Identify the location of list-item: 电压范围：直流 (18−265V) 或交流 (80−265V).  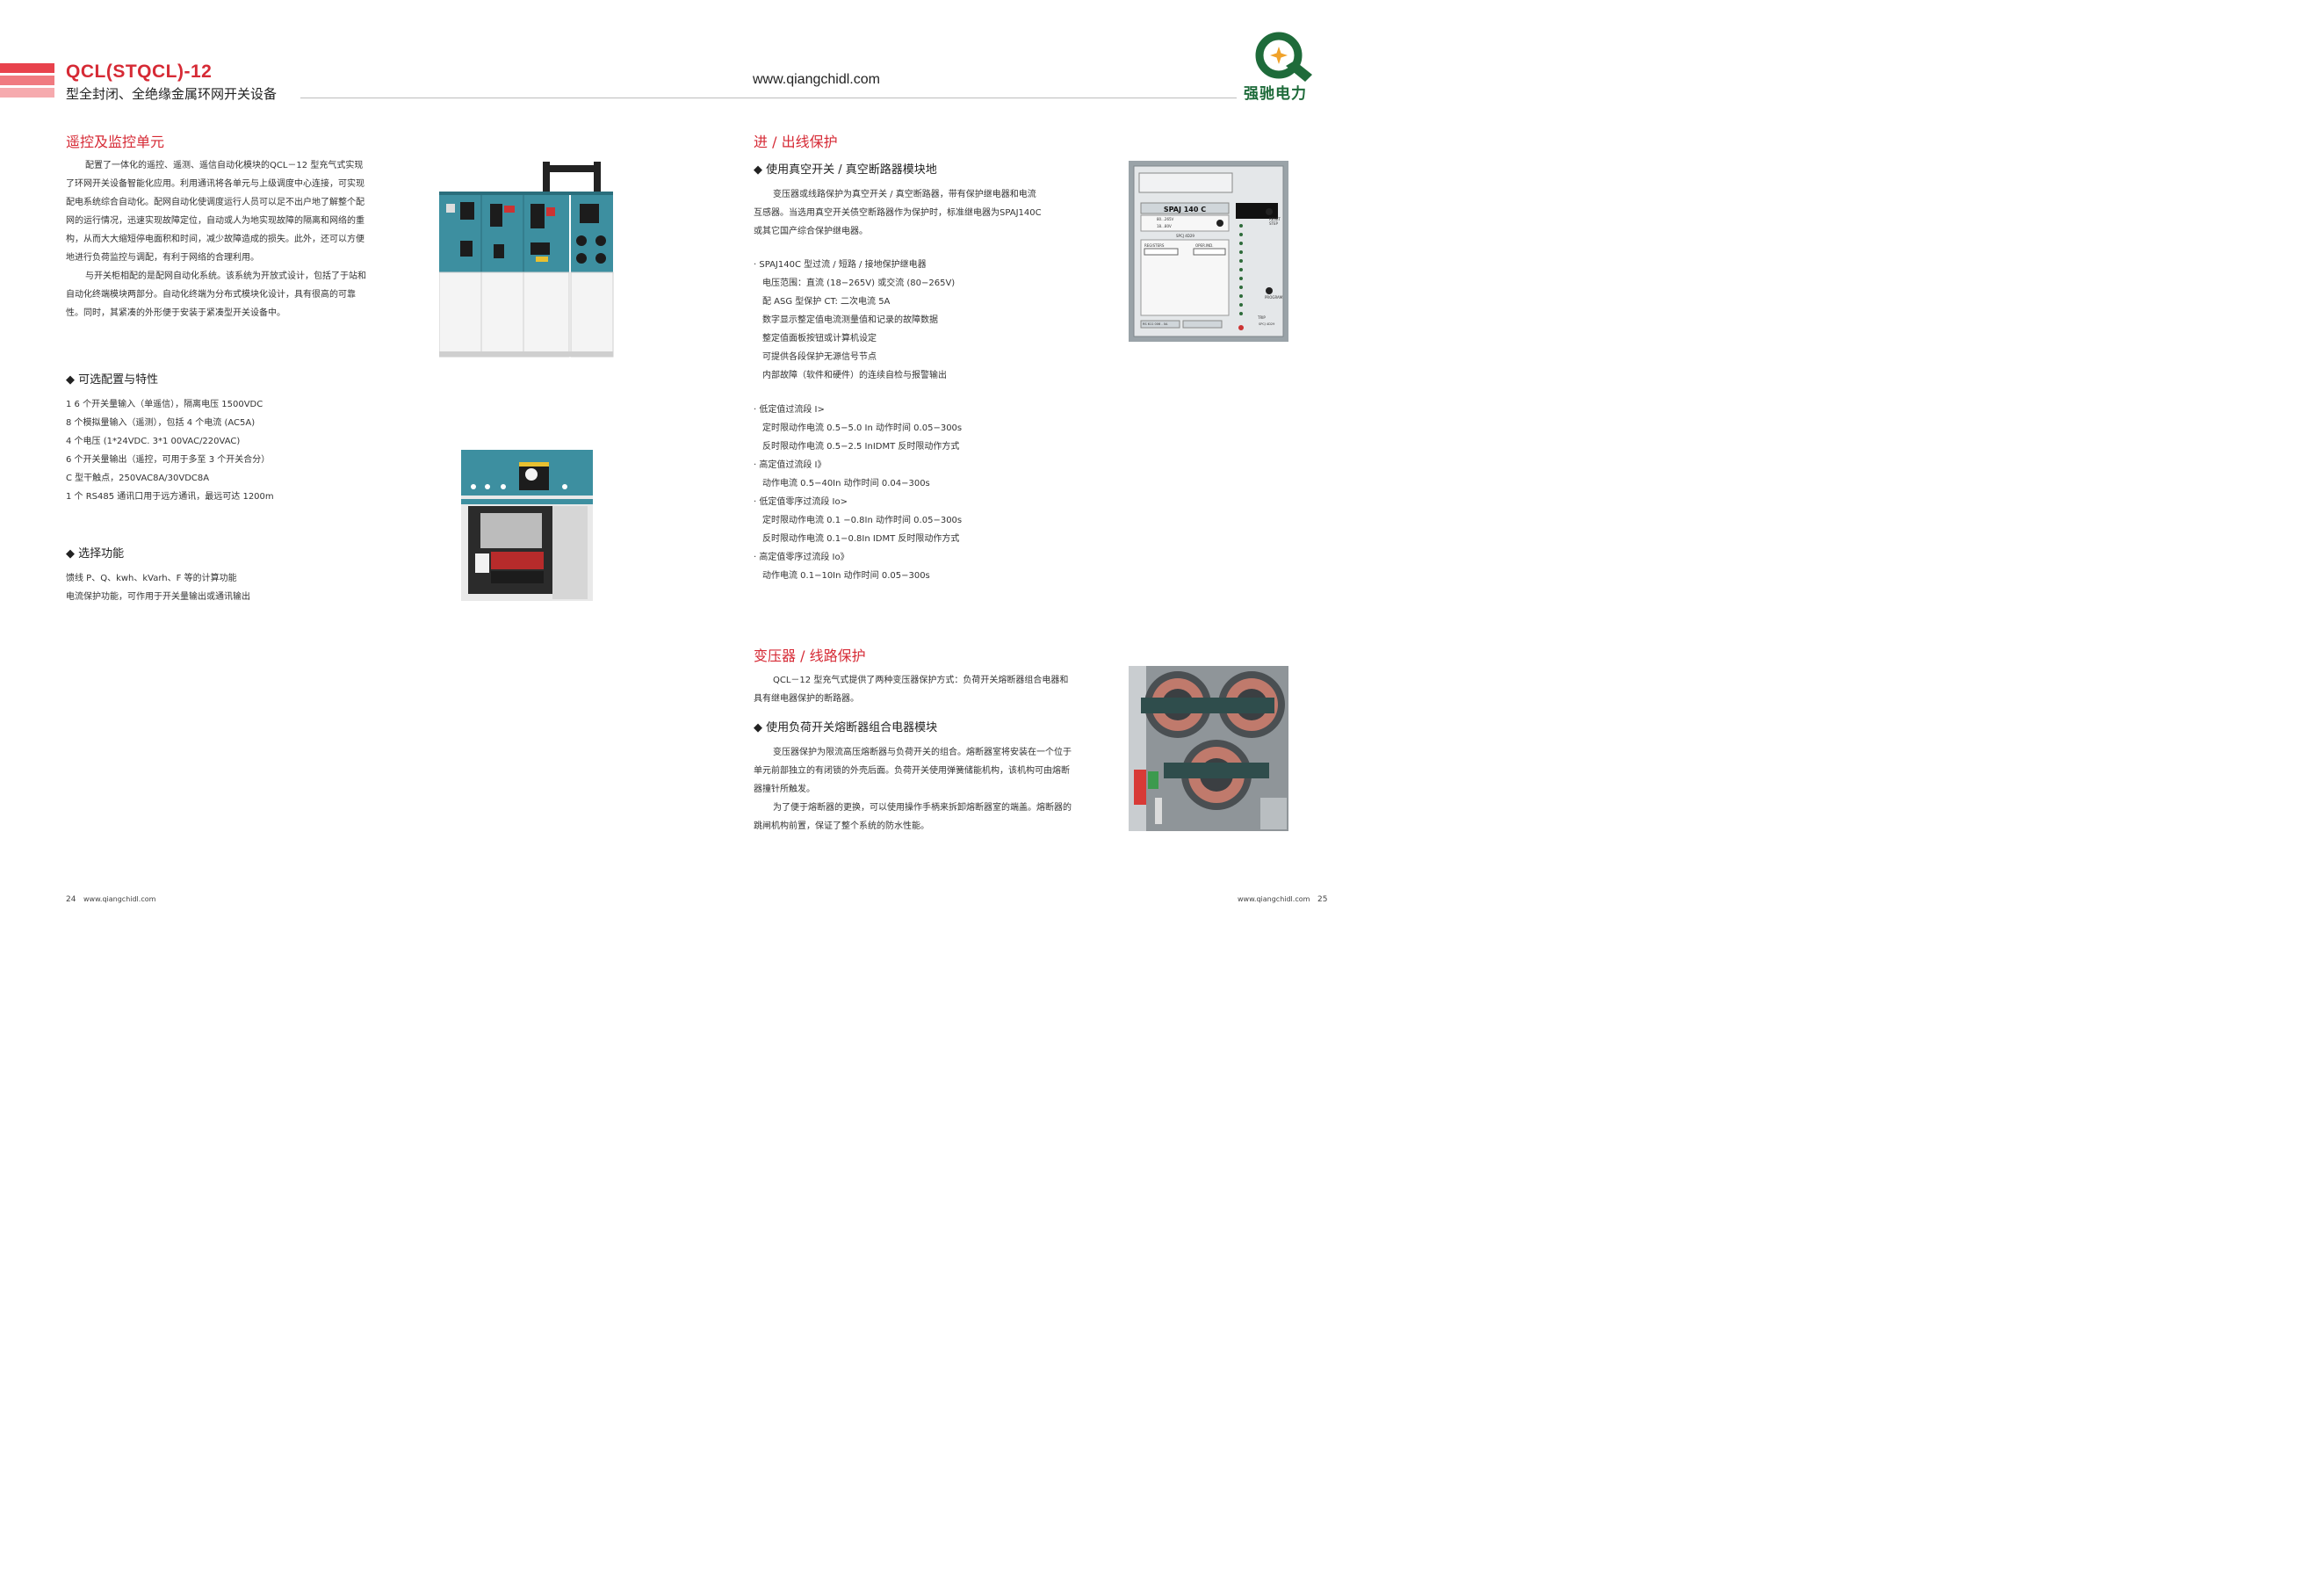
(859, 283).